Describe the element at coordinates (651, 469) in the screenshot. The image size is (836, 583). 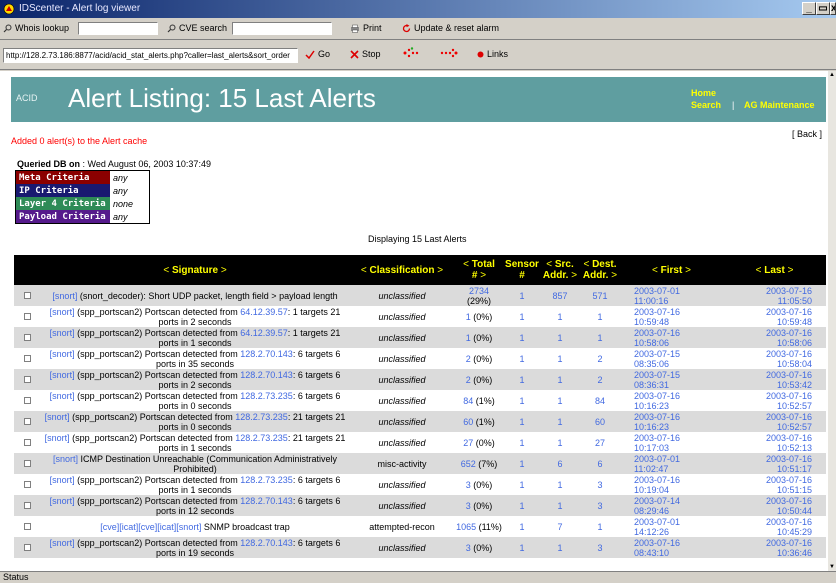
I see `first-time-link: 11:02:47` at that location.